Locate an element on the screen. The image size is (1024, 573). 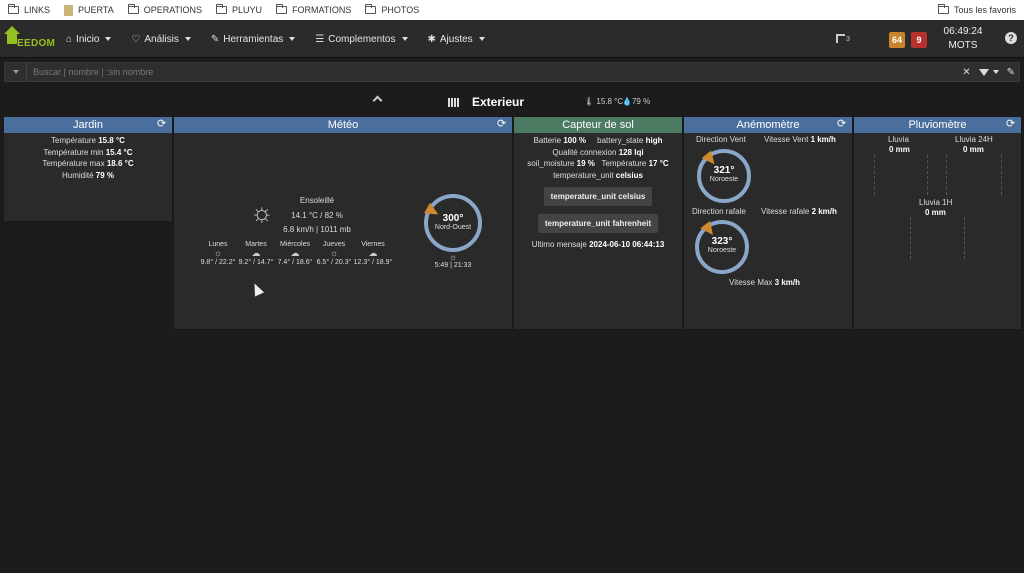
filter-icon is located at coordinates (988, 72).